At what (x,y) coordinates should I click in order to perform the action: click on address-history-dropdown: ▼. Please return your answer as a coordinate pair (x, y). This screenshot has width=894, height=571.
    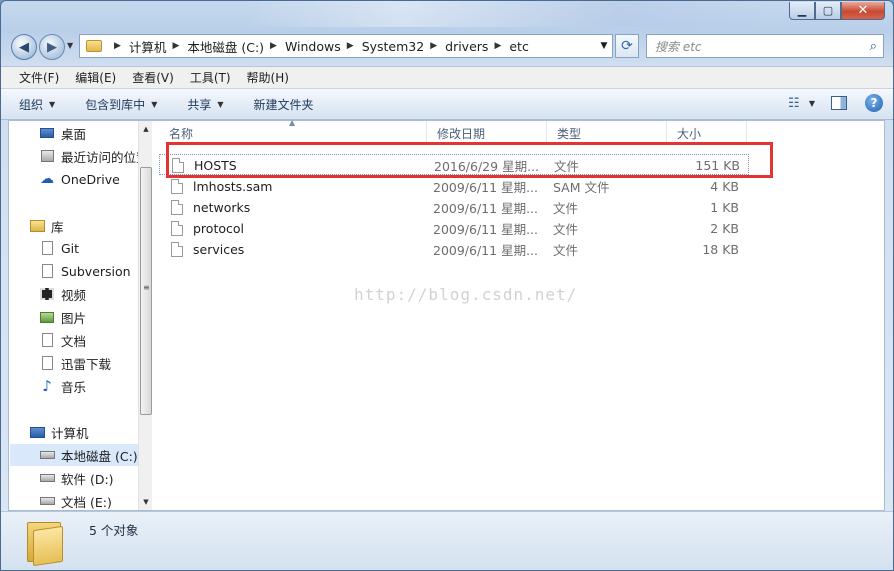
    Looking at the image, I should click on (604, 46).